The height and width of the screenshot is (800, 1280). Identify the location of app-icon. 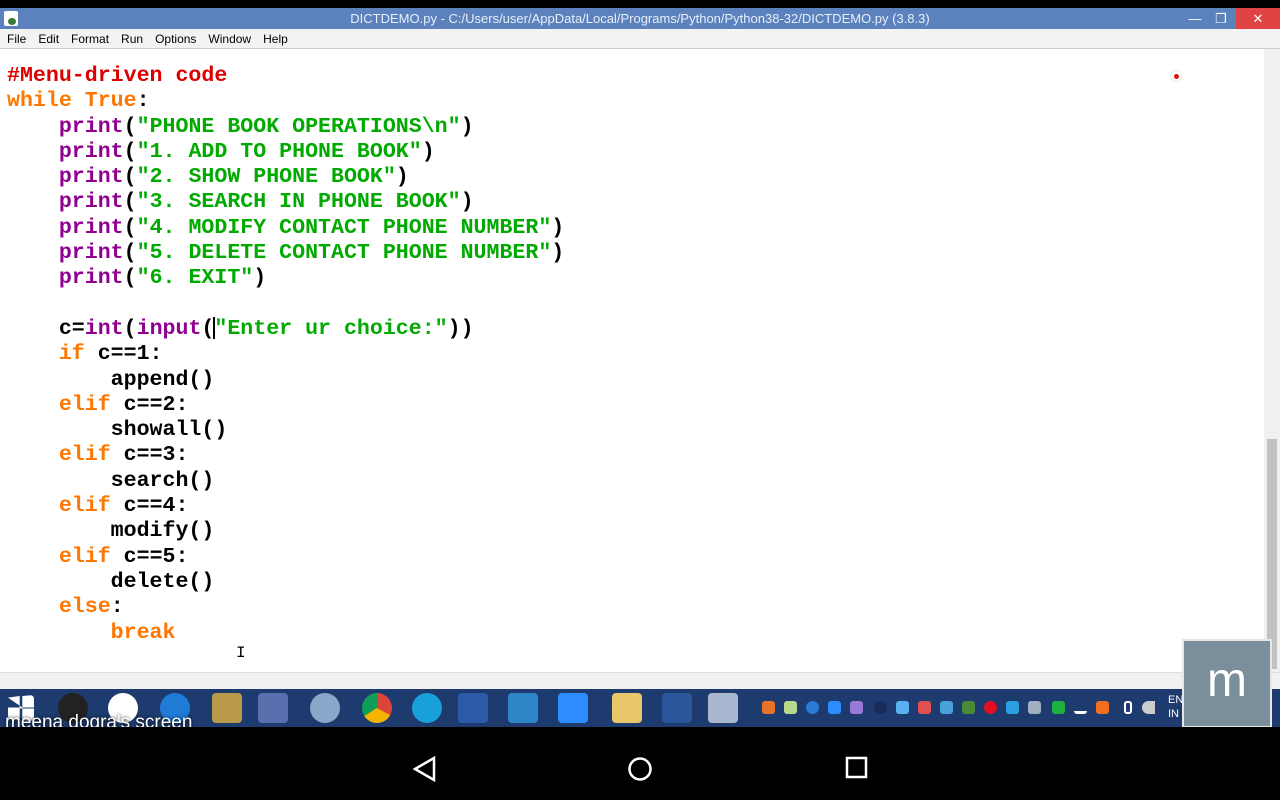
(273, 708).